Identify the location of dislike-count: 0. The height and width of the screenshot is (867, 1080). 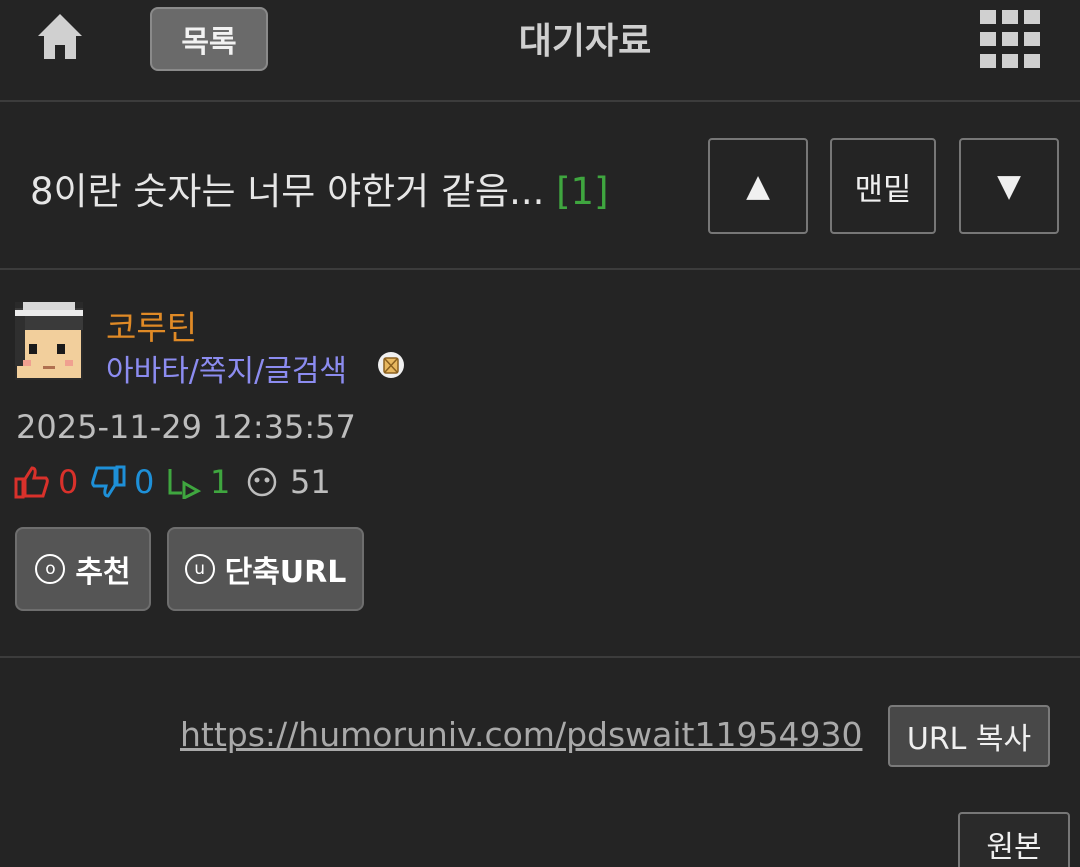
(144, 482).